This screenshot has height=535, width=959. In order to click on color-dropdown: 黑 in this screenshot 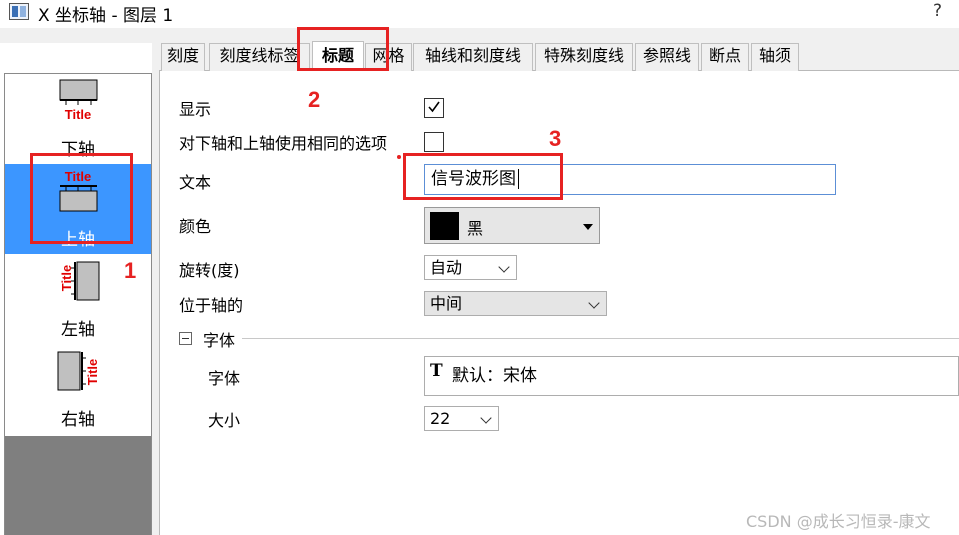, I will do `click(512, 225)`.